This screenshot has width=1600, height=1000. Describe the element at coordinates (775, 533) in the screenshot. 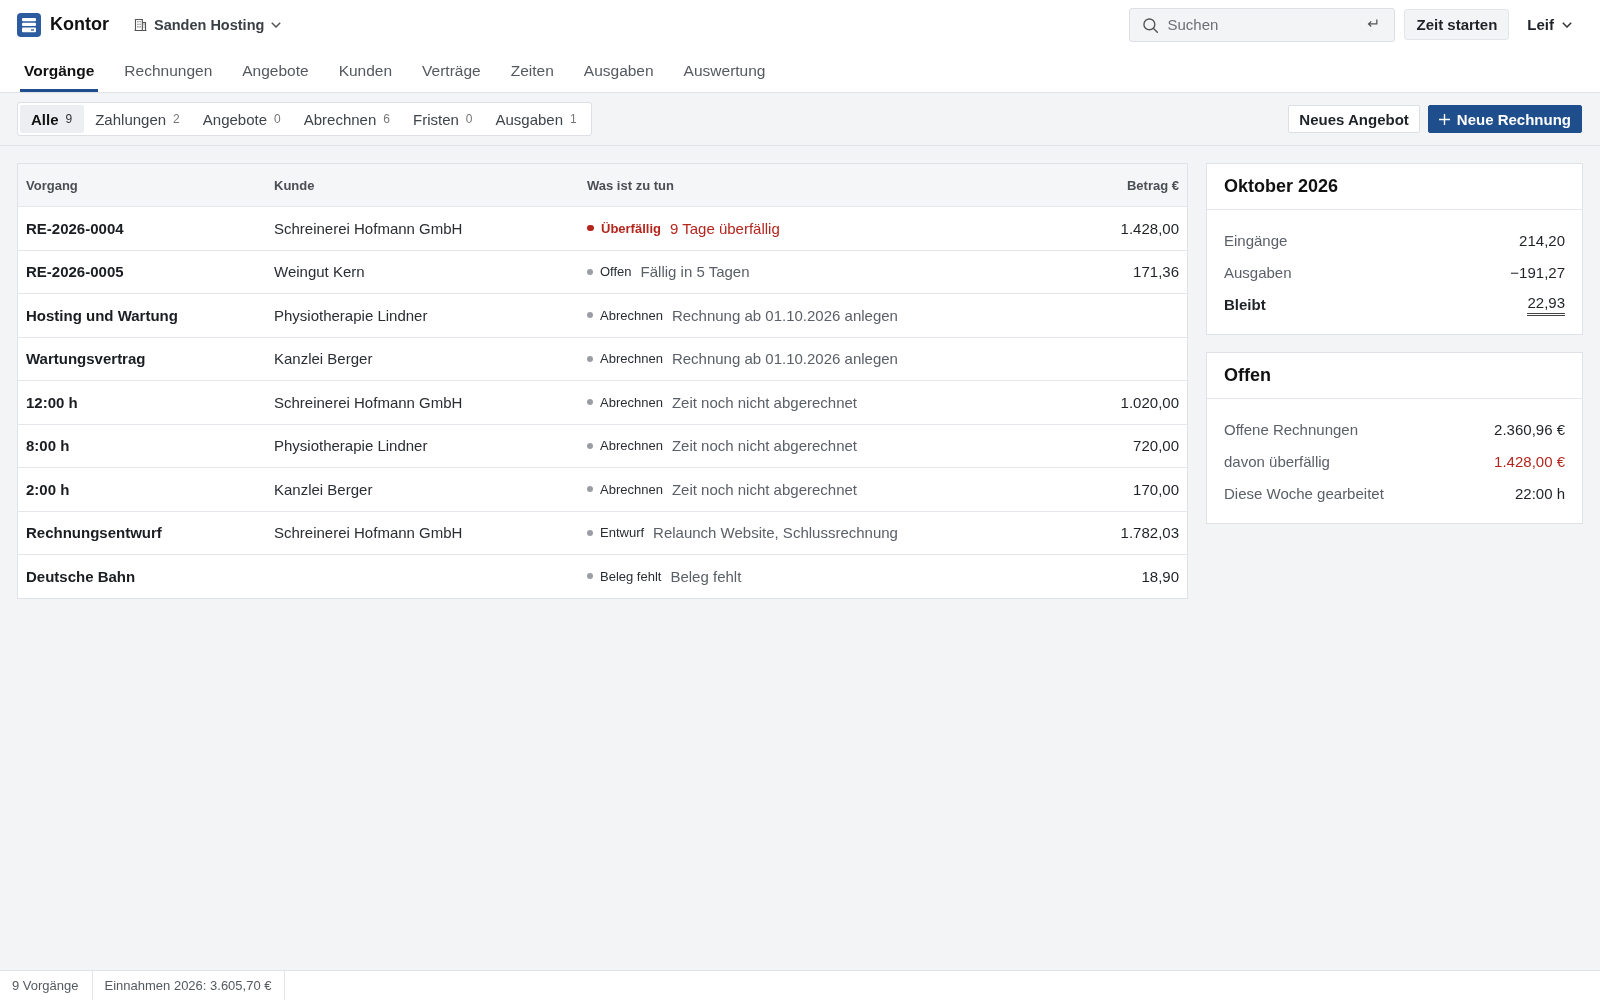

I see `todo-text: Relaunch Website, Schlussrechnung` at that location.